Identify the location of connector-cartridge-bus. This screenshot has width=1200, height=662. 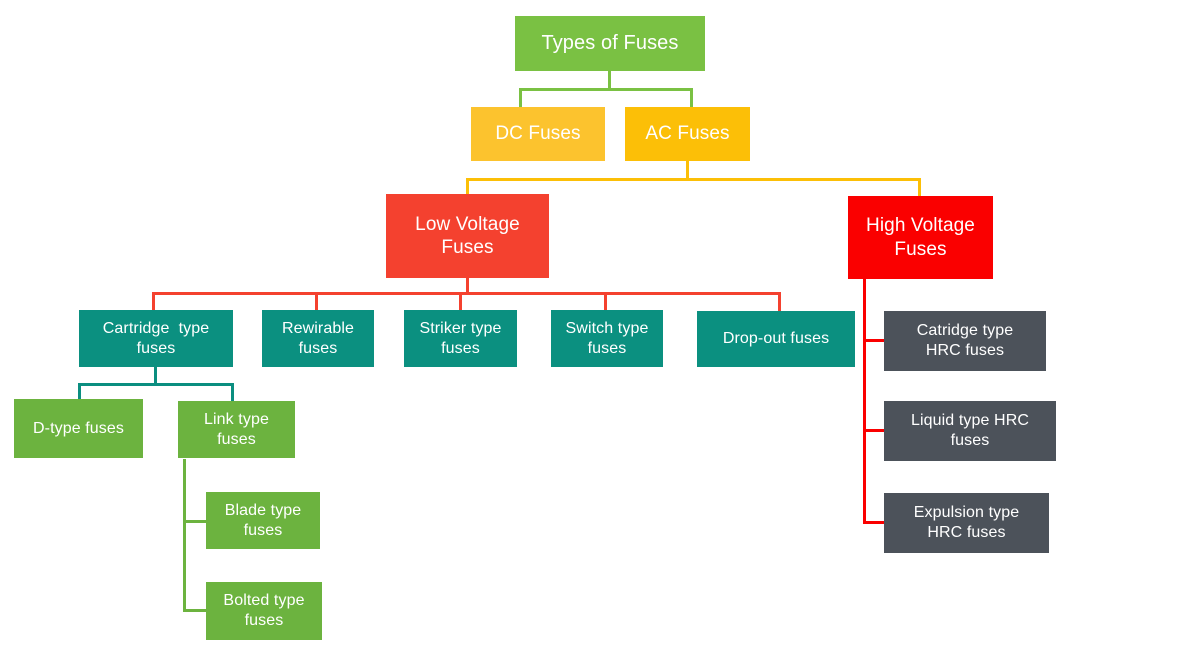
(156, 384).